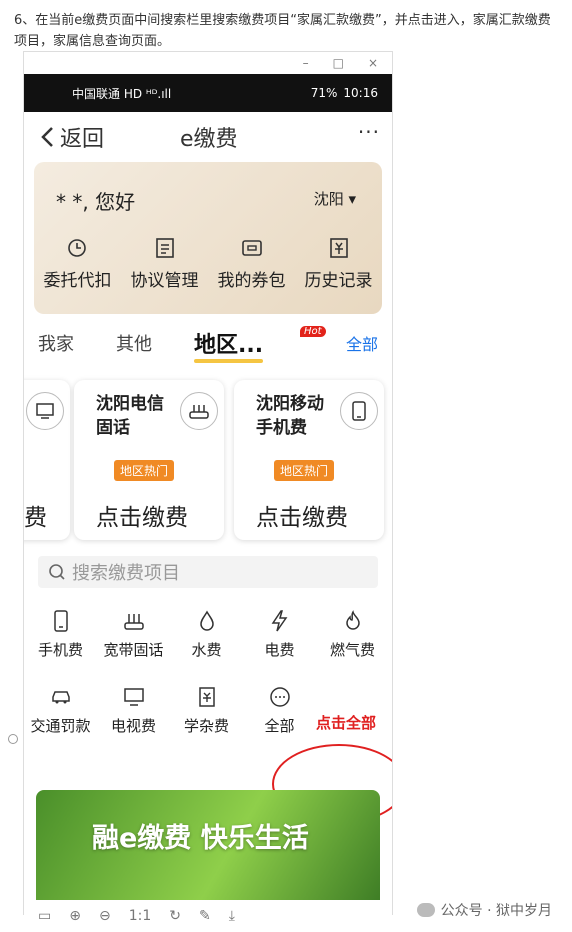 The height and width of the screenshot is (932, 572). What do you see at coordinates (140, 916) in the screenshot?
I see `actual-size-button: 1:1` at bounding box center [140, 916].